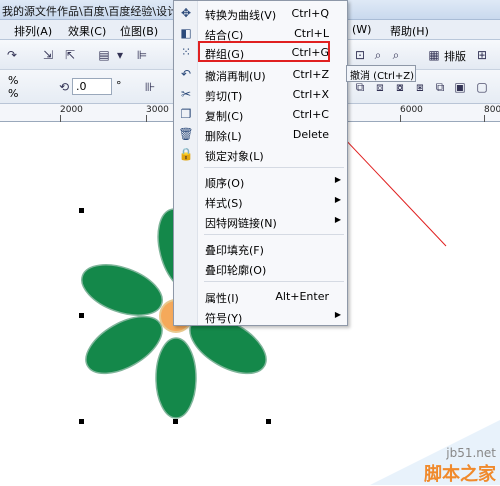 The width and height of the screenshot is (500, 486). I want to click on watermark-site: jb51.net, so click(471, 453).